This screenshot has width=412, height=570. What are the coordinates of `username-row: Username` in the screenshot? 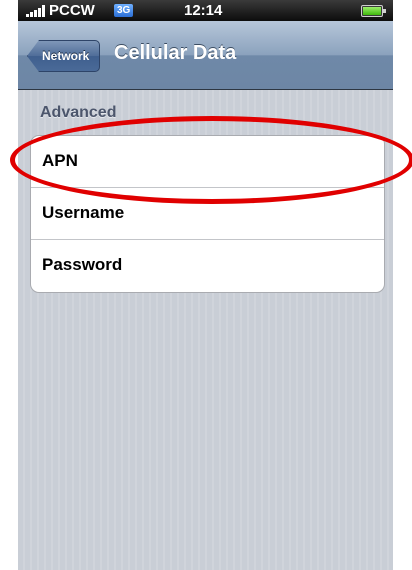 It's located at (207, 214).